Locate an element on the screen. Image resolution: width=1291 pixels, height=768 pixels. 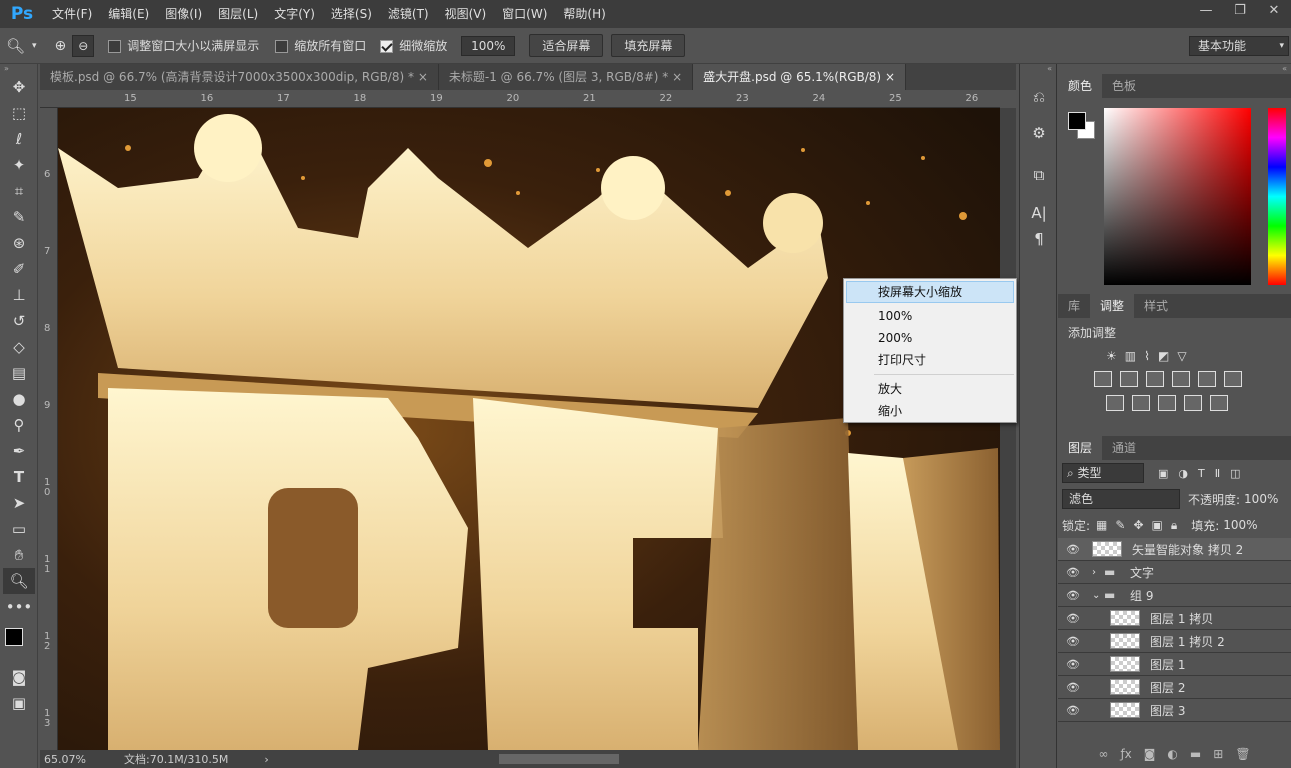
tab-untitled: 未标题-1 @ 66.7% (图层 3, RGB/8#) * × is located at coordinates (566, 77).